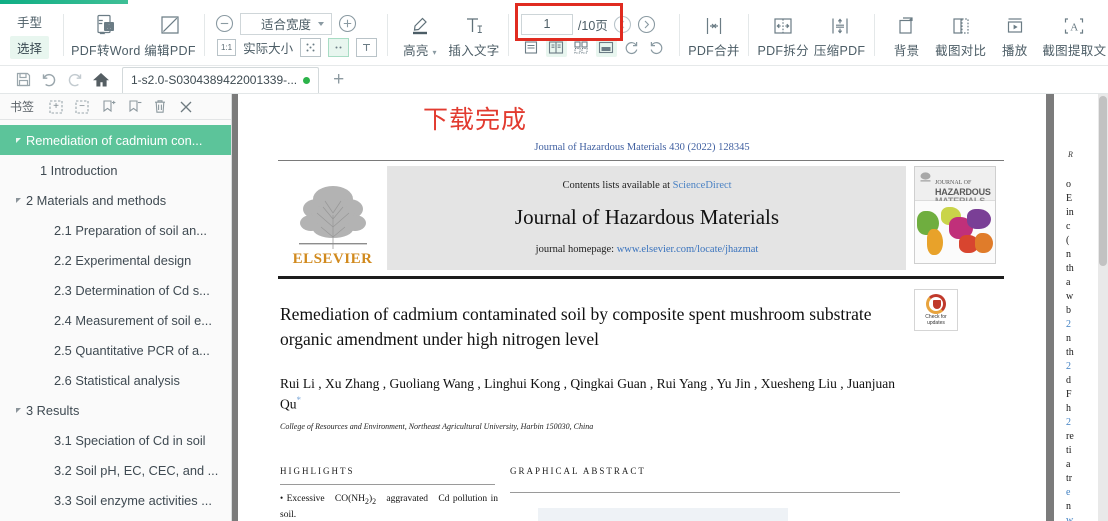 Image resolution: width=1108 pixels, height=521 pixels. What do you see at coordinates (907, 34) in the screenshot?
I see `background-button: 背景` at bounding box center [907, 34].